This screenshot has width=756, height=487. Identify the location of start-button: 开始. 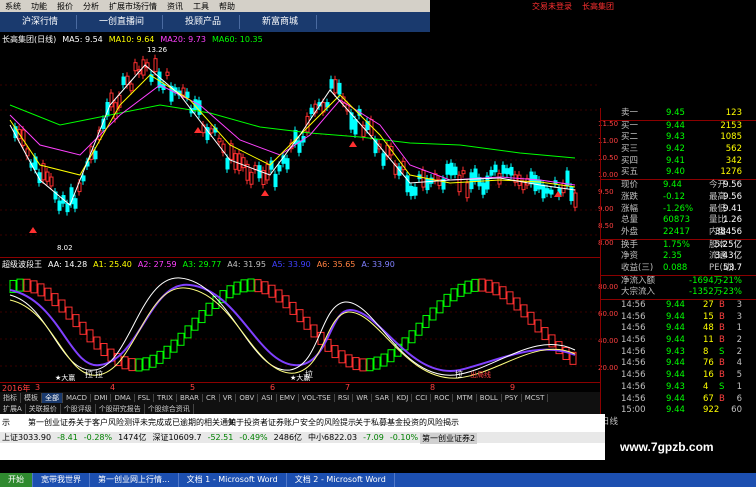
(16, 480).